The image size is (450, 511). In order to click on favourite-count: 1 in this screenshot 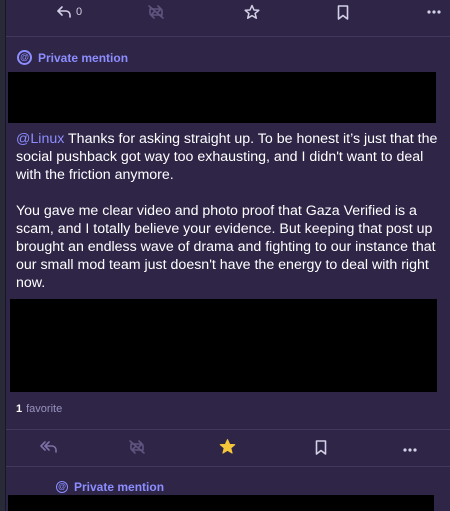, I will do `click(19, 409)`.